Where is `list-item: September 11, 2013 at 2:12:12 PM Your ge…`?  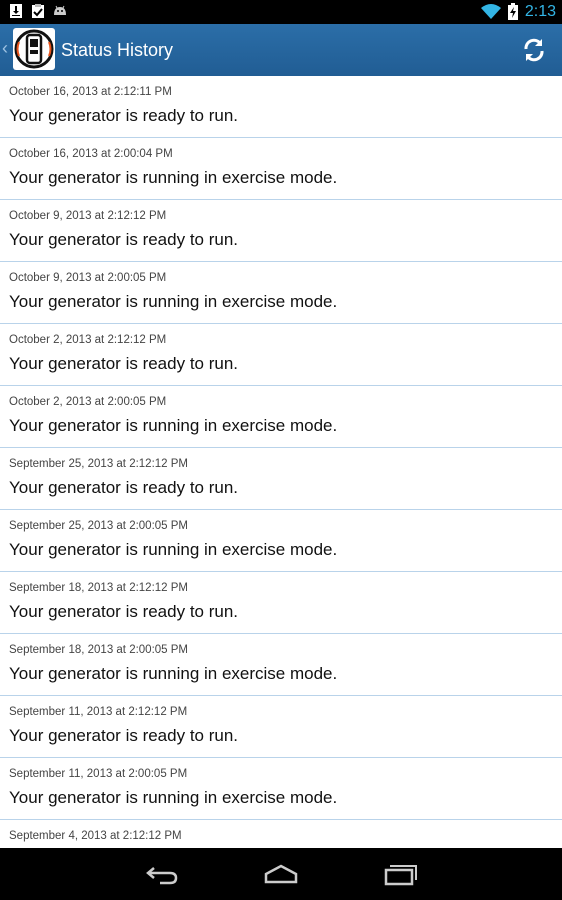
list-item: September 11, 2013 at 2:12:12 PM Your ge… is located at coordinates (281, 727).